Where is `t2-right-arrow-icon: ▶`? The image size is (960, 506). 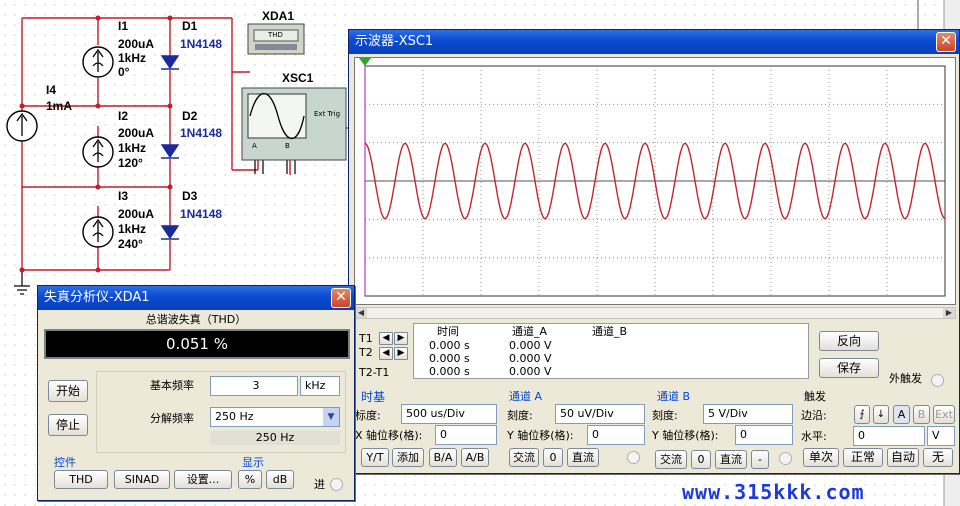
t2-right-arrow-icon: ▶ is located at coordinates (401, 353).